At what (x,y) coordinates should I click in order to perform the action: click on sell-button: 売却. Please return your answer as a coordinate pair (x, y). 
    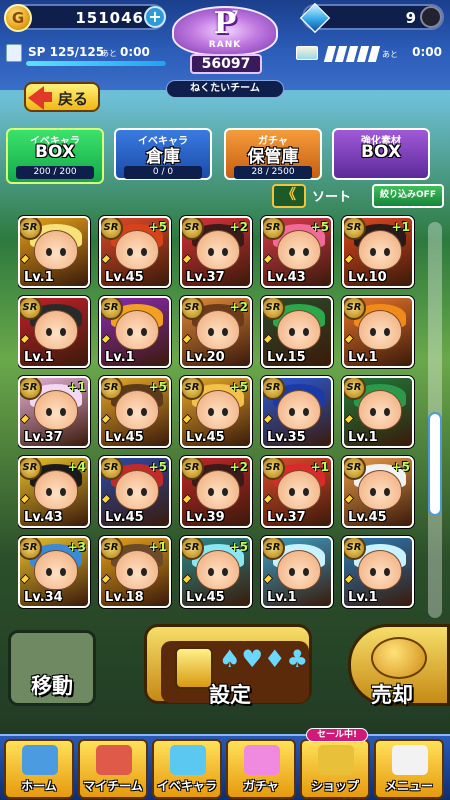
    Looking at the image, I should click on (397, 664).